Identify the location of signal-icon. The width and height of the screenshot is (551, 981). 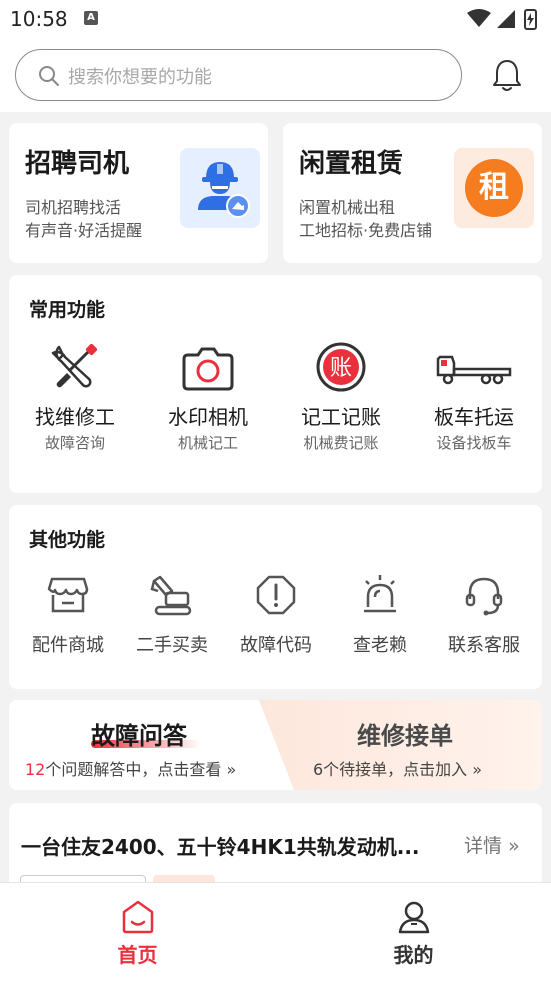
(506, 19).